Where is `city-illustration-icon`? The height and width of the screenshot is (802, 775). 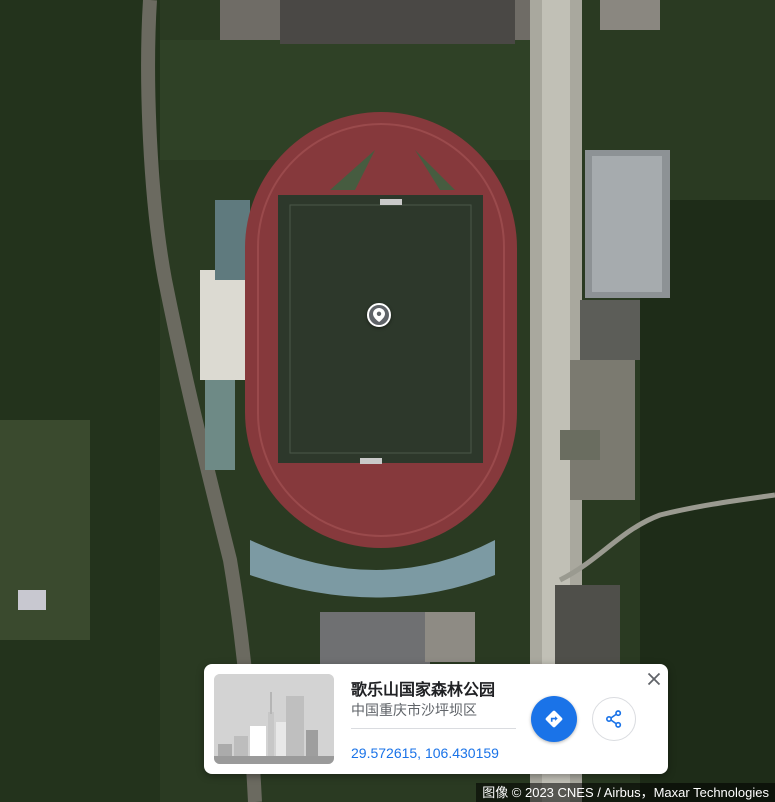 city-illustration-icon is located at coordinates (274, 719).